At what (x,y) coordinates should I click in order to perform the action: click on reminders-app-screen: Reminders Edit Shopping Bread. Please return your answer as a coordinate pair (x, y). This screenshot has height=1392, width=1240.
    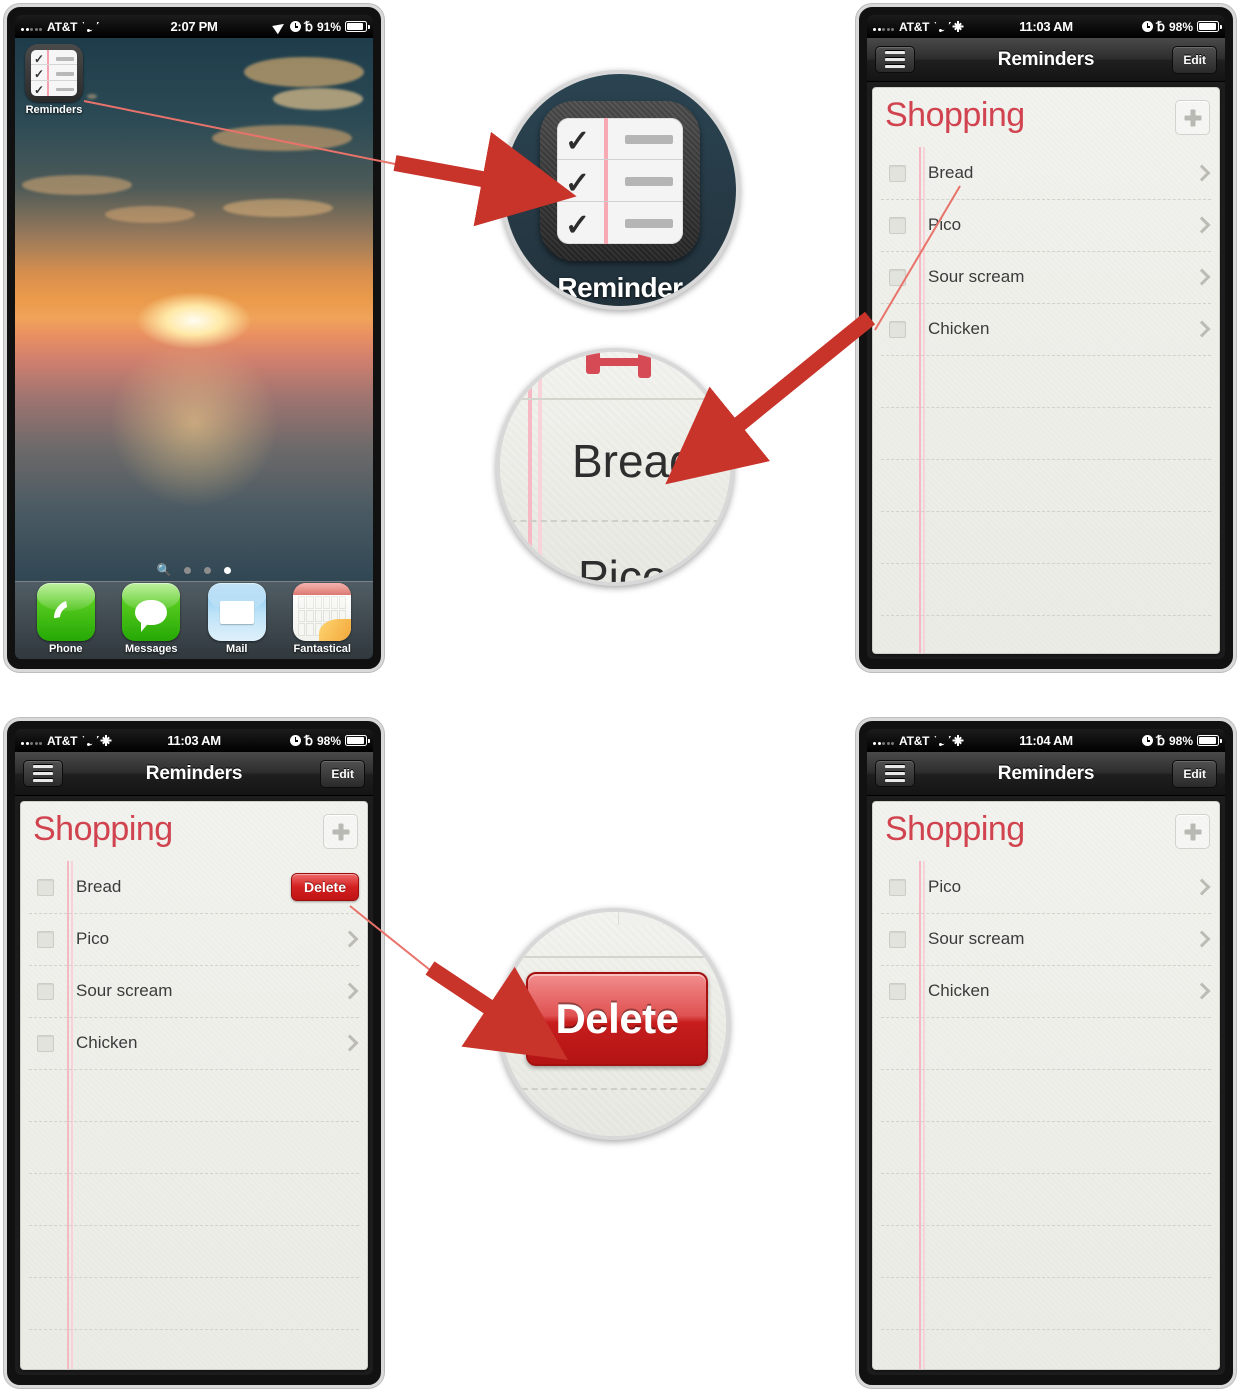
    Looking at the image, I should click on (194, 1063).